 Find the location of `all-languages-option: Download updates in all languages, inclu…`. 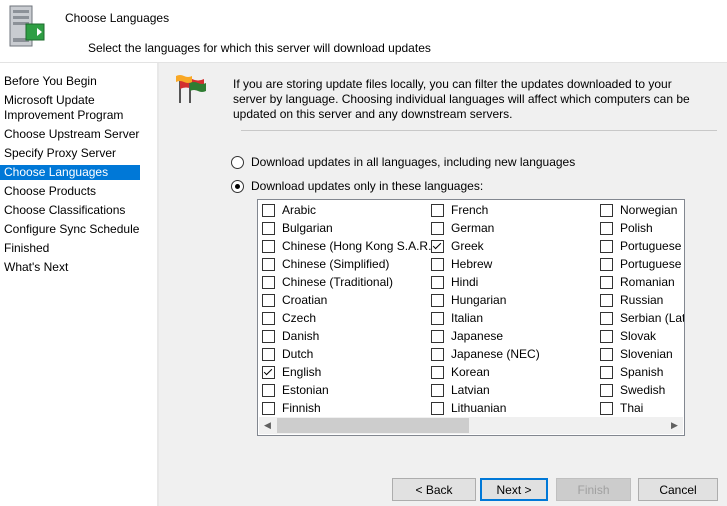

all-languages-option: Download updates in all languages, inclu… is located at coordinates (403, 162).